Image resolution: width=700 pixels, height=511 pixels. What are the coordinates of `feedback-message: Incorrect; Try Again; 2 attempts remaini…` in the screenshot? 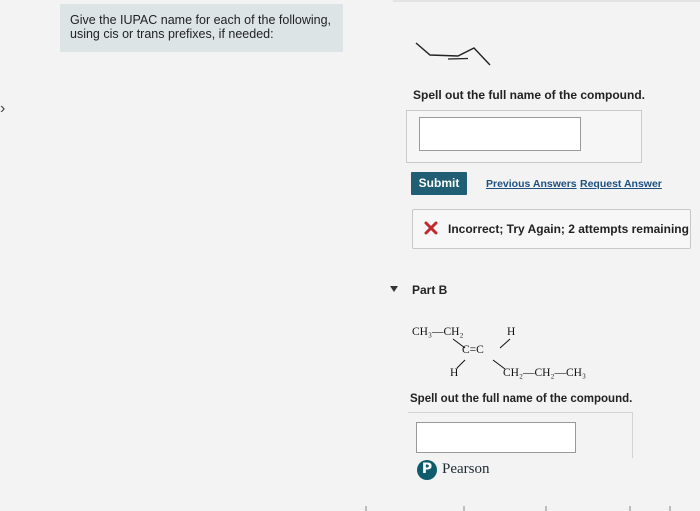 It's located at (551, 229).